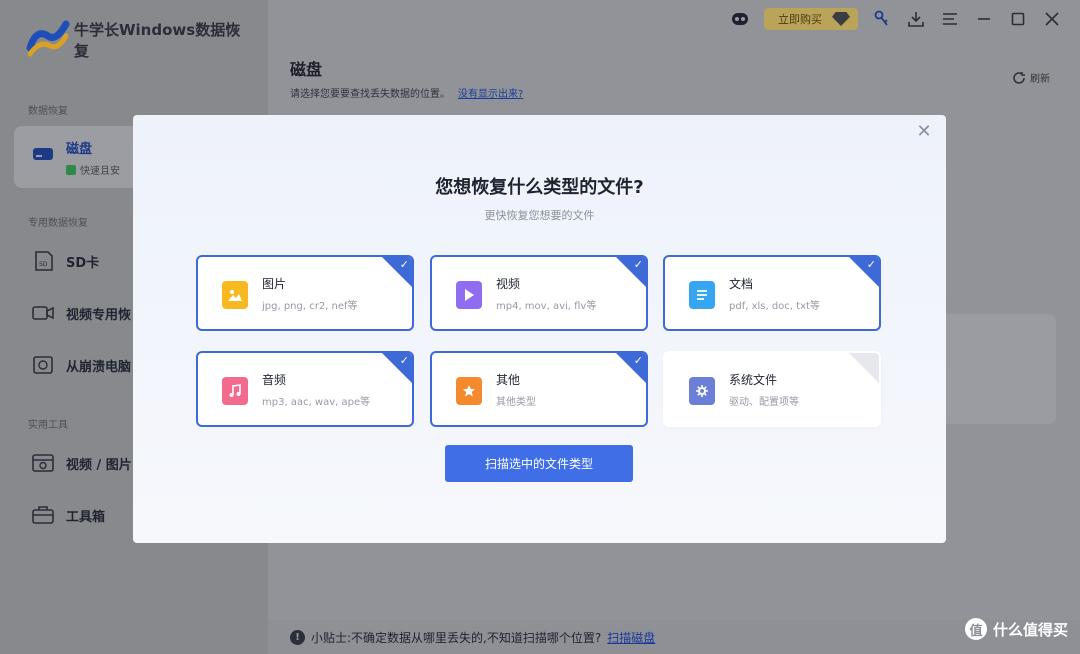  Describe the element at coordinates (305, 389) in the screenshot. I see `file-type-card-audio: ✓ 音频 mp3, aac, wav, ape等` at that location.